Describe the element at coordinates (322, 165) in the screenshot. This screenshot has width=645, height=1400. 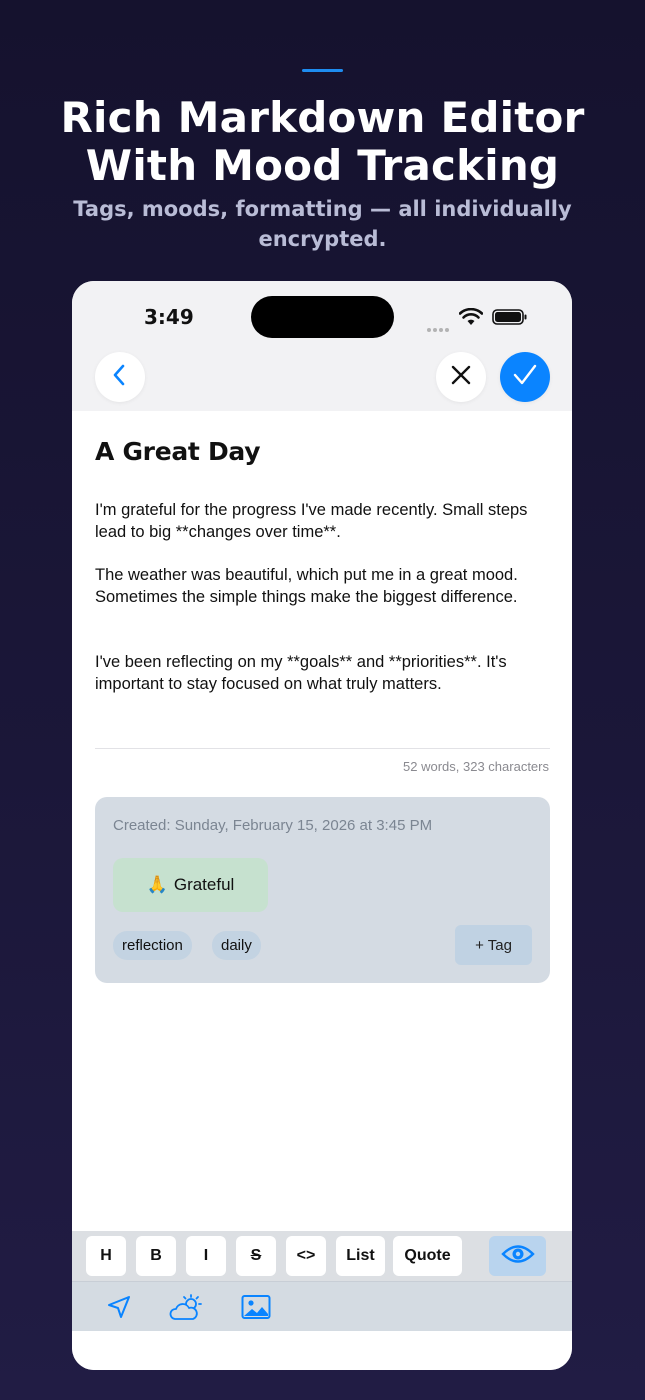
I see `headline-line-2: With Mood Tracking` at that location.